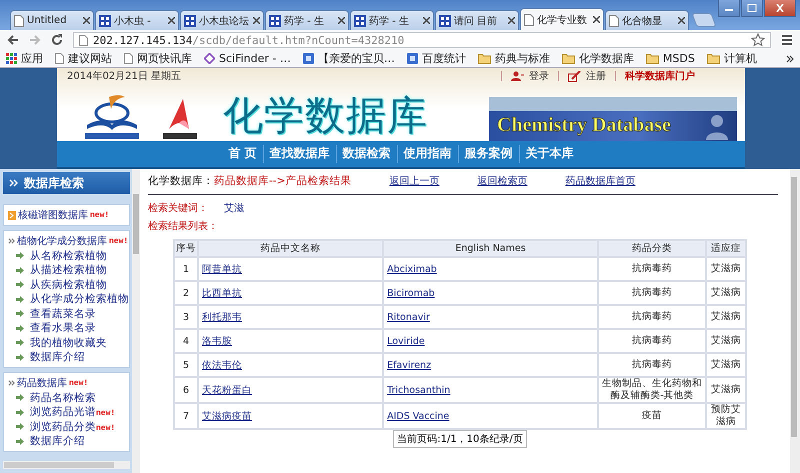  Describe the element at coordinates (584, 126) in the screenshot. I see `banner-title: Chemistry Database` at that location.